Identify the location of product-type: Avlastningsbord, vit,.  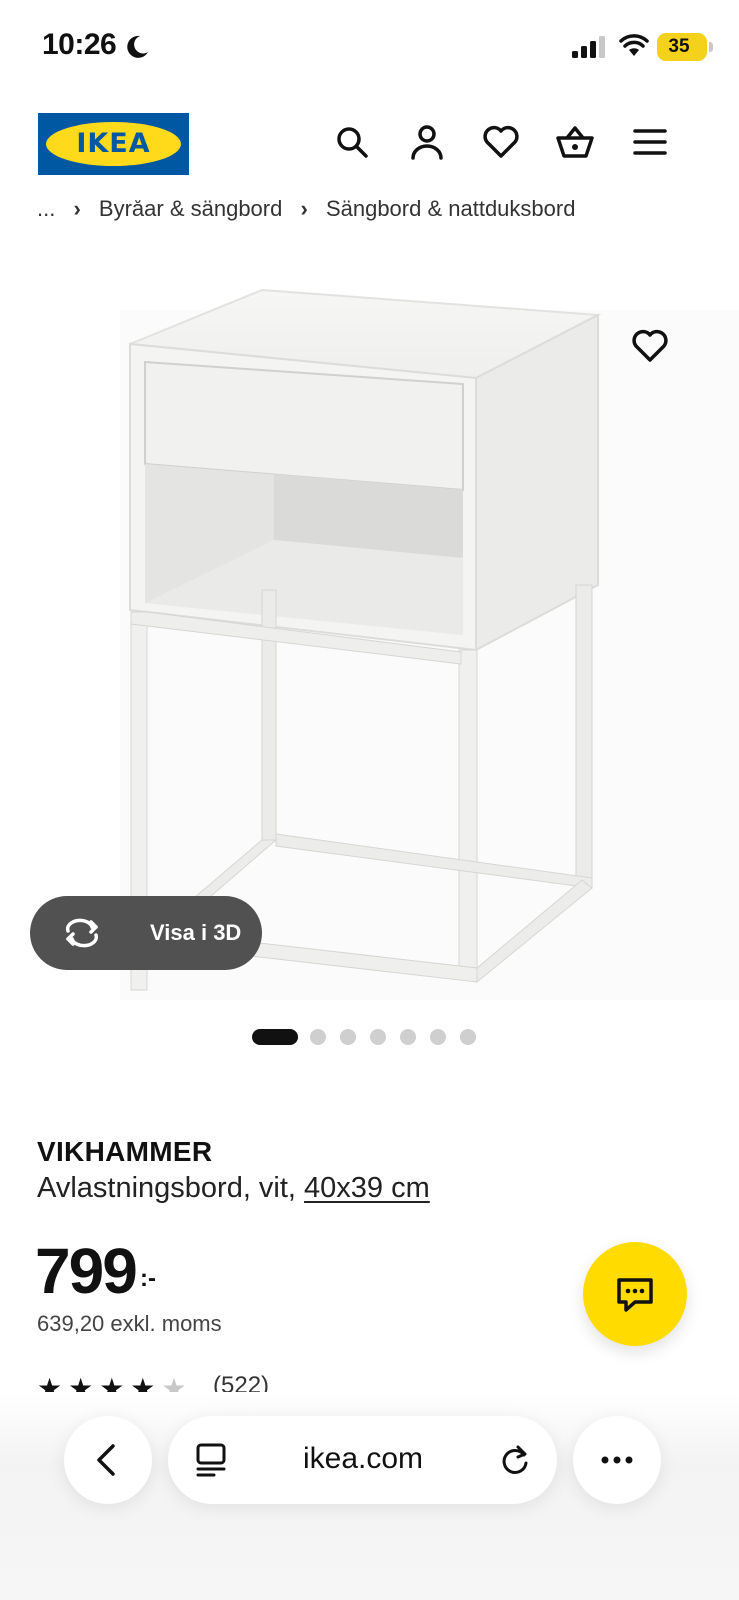
(171, 1188).